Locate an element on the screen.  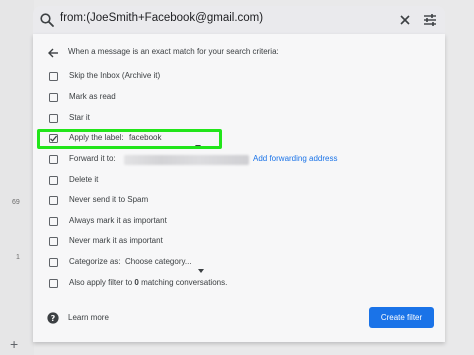
dropdown-caret-icon is located at coordinates (201, 266).